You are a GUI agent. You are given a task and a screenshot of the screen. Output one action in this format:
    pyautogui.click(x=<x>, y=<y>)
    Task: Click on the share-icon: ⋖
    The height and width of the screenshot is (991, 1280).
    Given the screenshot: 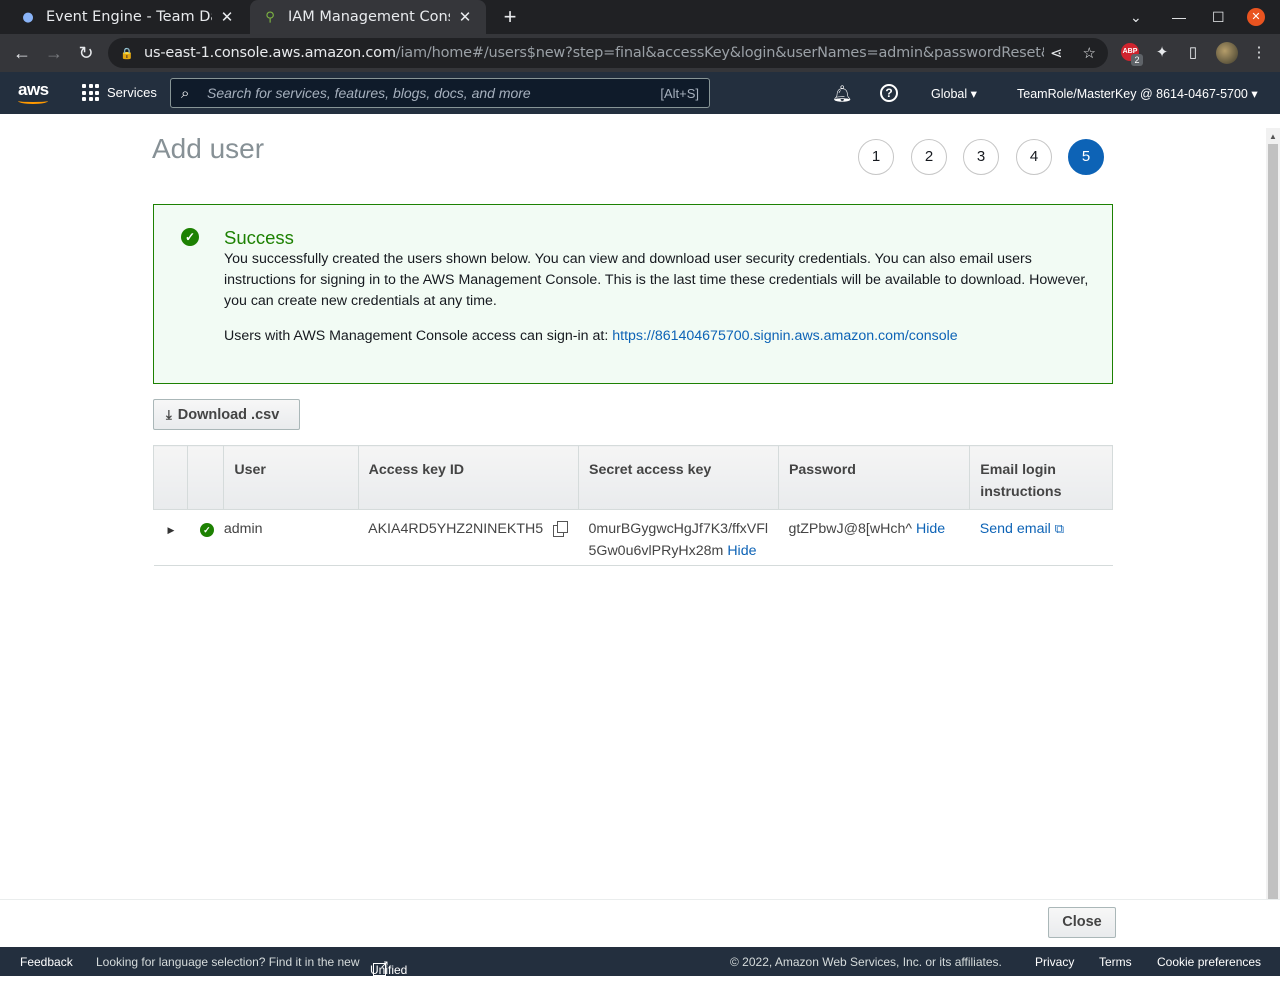 What is the action you would take?
    pyautogui.click(x=1056, y=53)
    